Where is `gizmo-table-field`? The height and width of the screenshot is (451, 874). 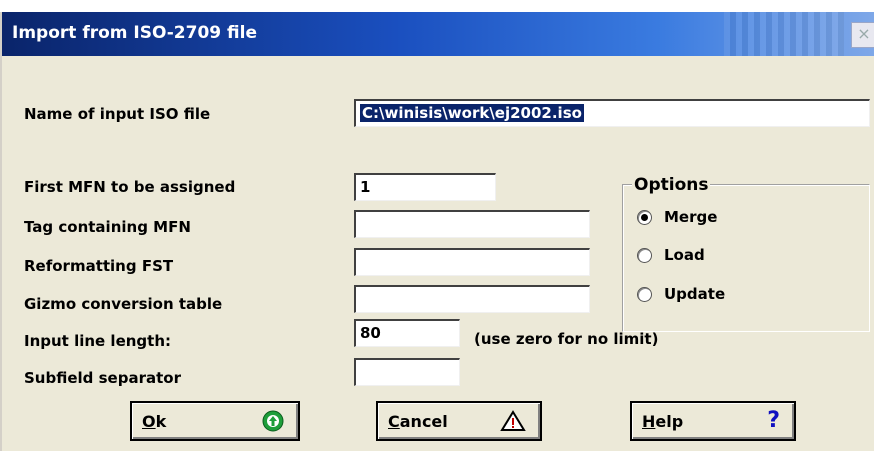
gizmo-table-field is located at coordinates (472, 299).